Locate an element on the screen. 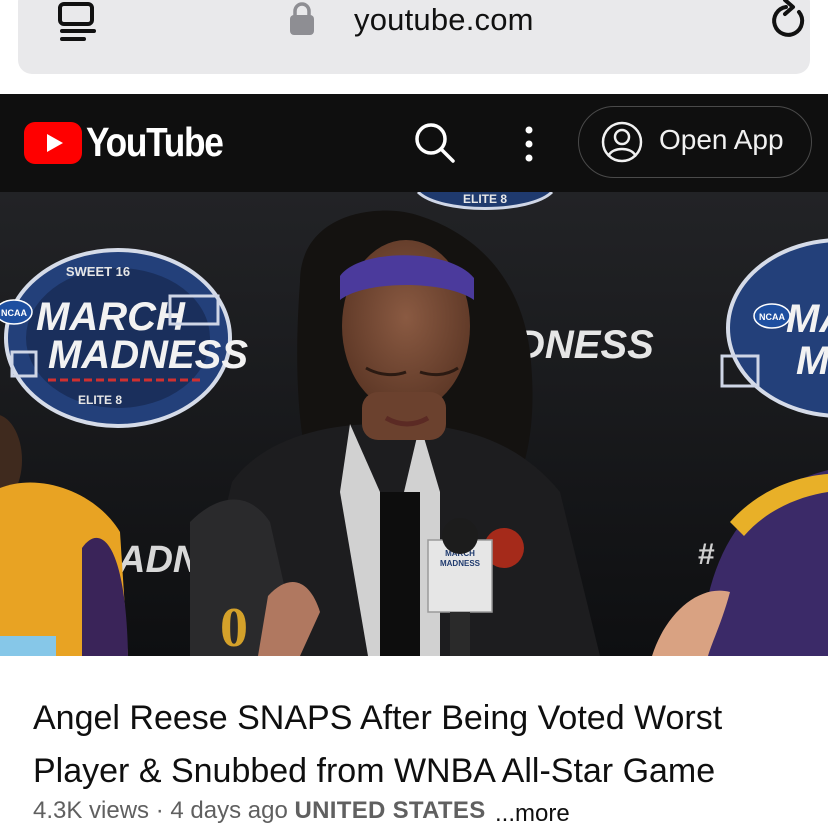  account-icon is located at coordinates (622, 142).